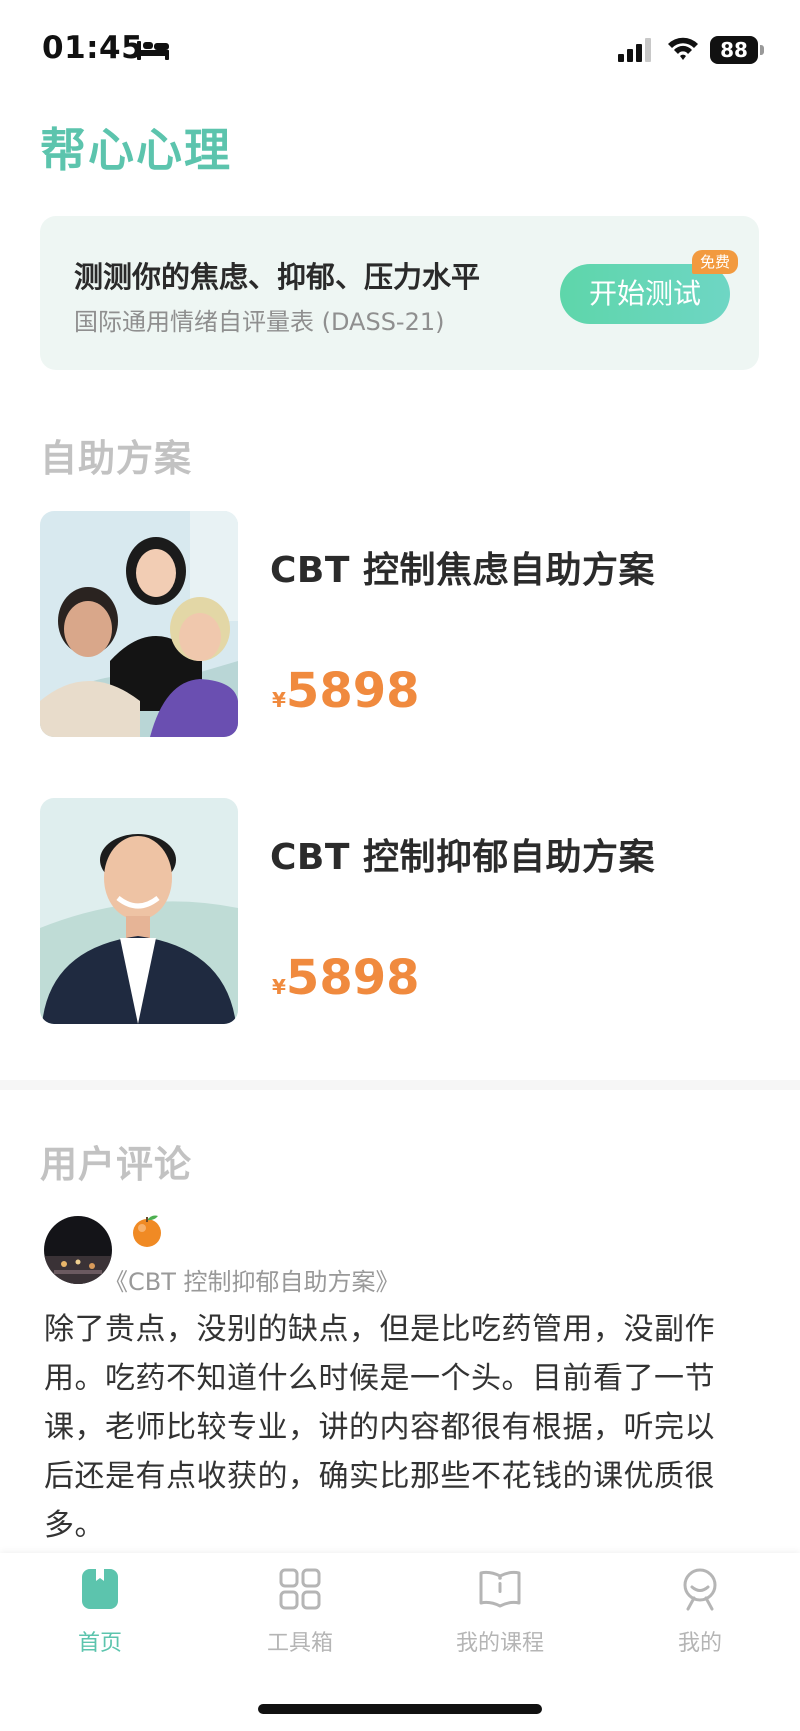  Describe the element at coordinates (683, 48) in the screenshot. I see `wifi-icon` at that location.